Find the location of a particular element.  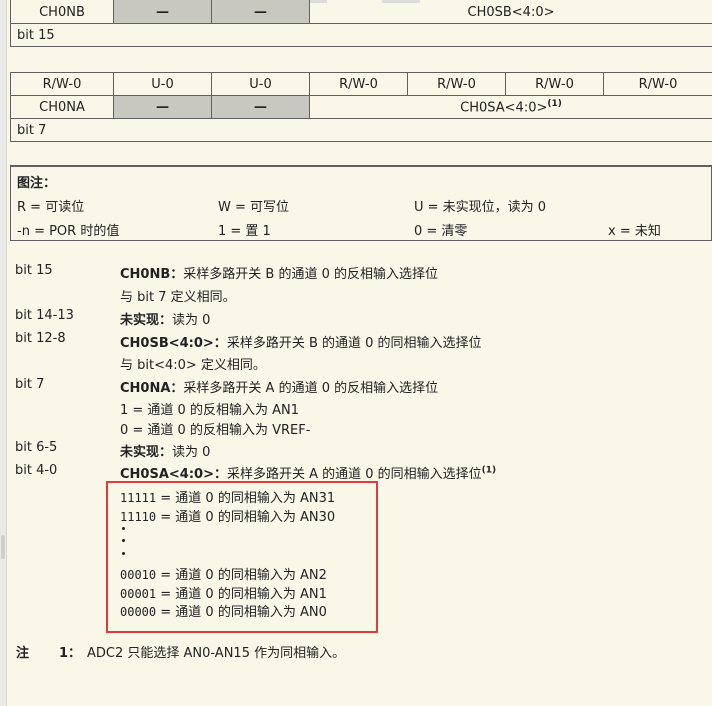

bit-label: bit 15 is located at coordinates (360, 35).